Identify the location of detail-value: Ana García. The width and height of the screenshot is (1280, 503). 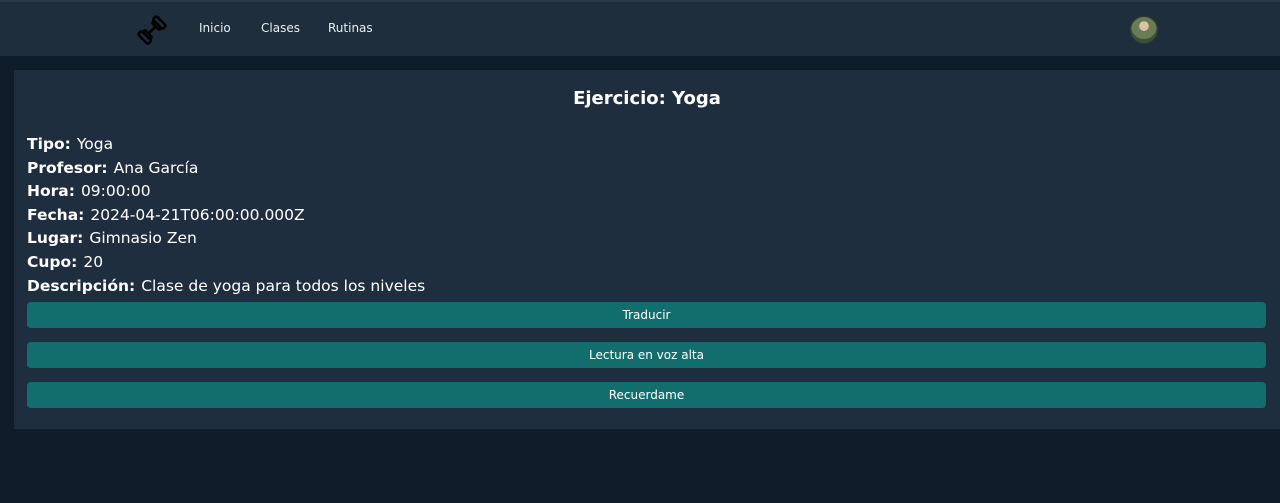
(156, 167).